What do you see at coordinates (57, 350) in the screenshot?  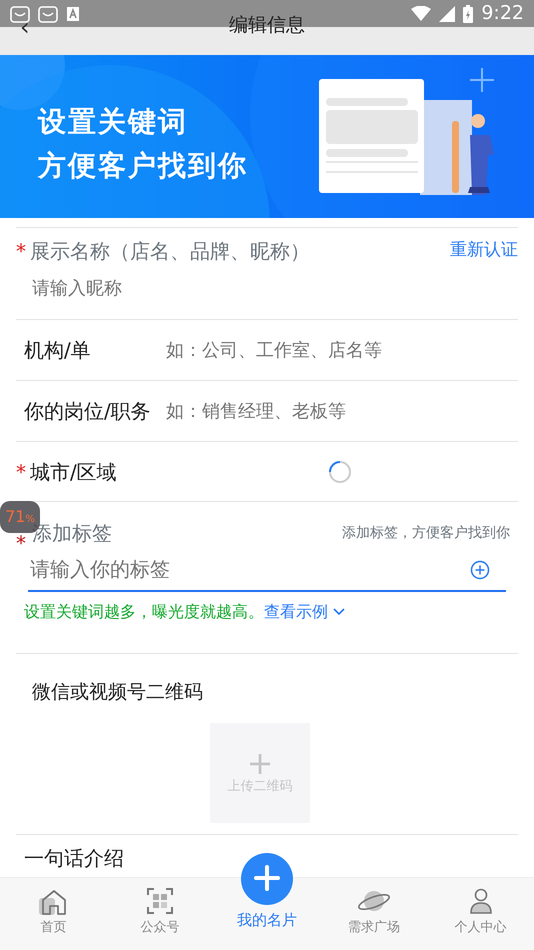 I see `field-label: 机构/单` at bounding box center [57, 350].